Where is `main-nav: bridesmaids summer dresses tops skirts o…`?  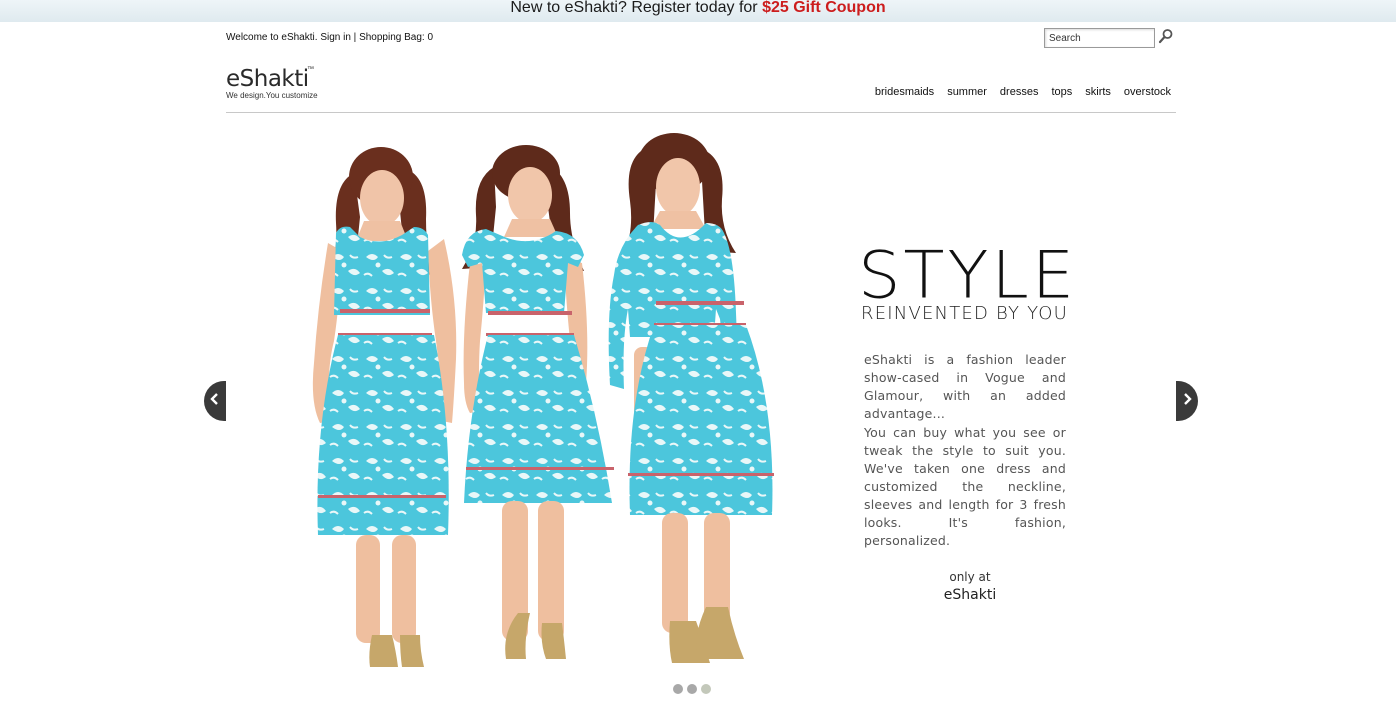 main-nav: bridesmaids summer dresses tops skirts o… is located at coordinates (1016, 92).